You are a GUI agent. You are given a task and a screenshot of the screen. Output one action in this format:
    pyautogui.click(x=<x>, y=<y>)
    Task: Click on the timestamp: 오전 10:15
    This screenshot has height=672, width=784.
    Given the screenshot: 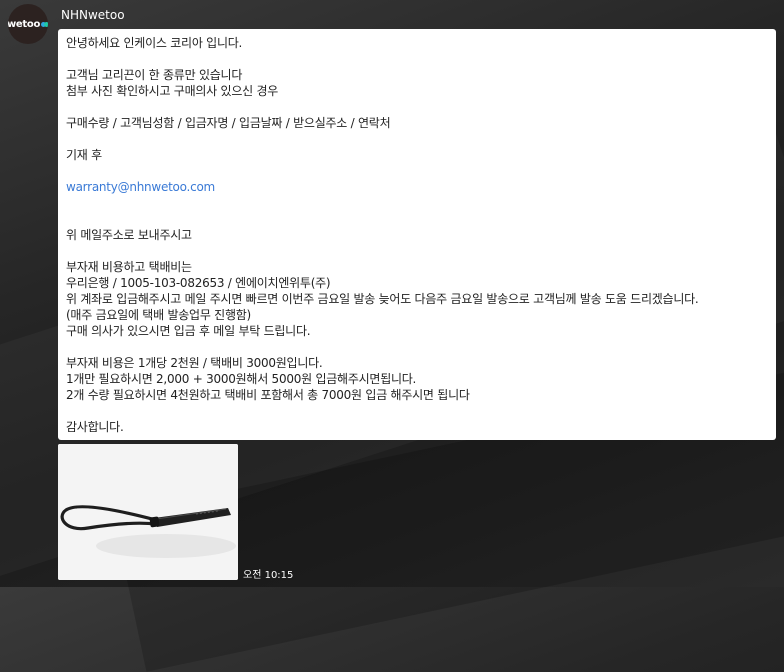 What is the action you would take?
    pyautogui.click(x=268, y=575)
    